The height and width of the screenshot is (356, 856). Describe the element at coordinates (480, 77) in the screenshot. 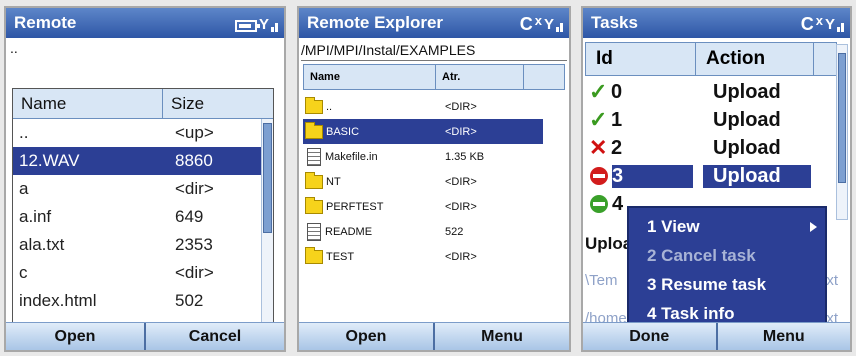

I see `column-header-attr: Atr.` at that location.